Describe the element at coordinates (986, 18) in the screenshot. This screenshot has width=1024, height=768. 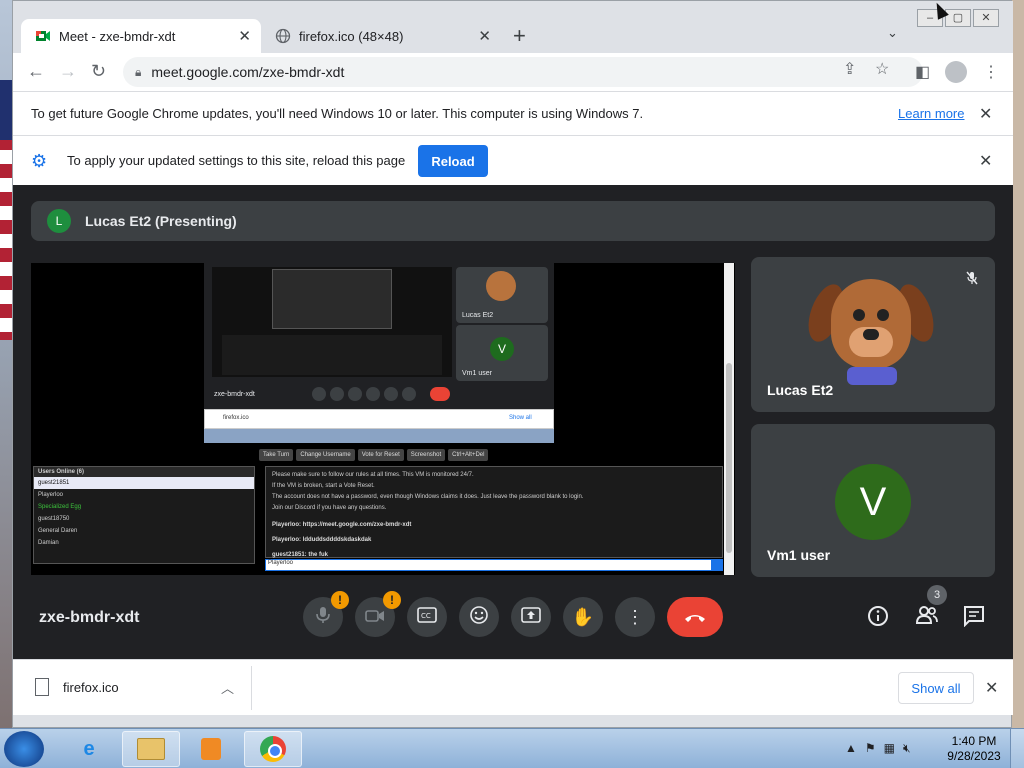
I see `close-window-button: ✕` at that location.